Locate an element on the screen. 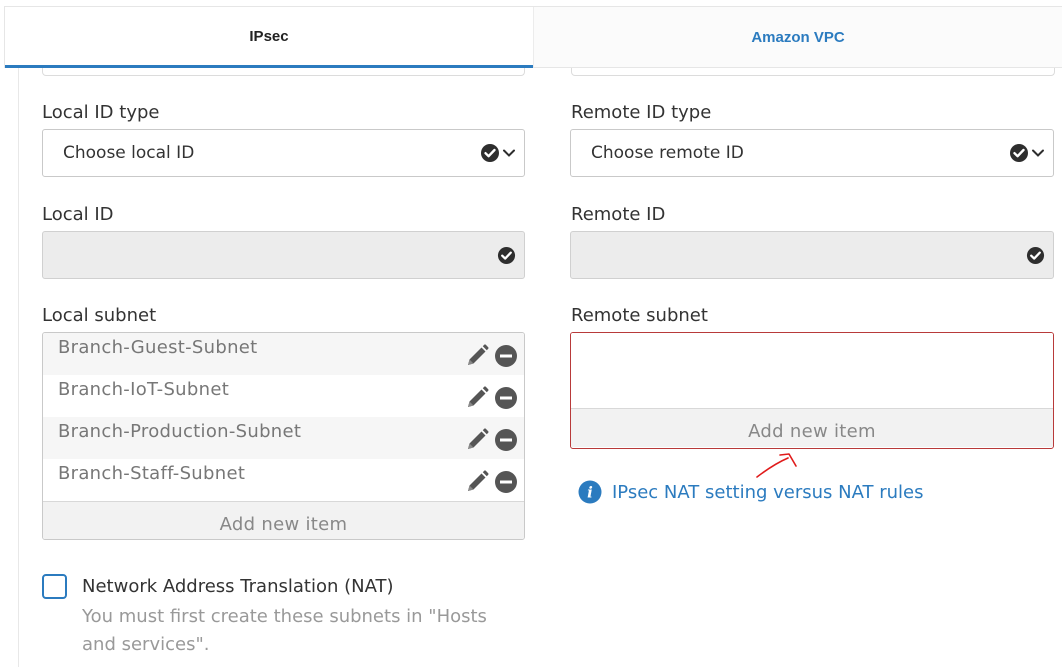  local-subnet-label: Local subnet is located at coordinates (99, 315).